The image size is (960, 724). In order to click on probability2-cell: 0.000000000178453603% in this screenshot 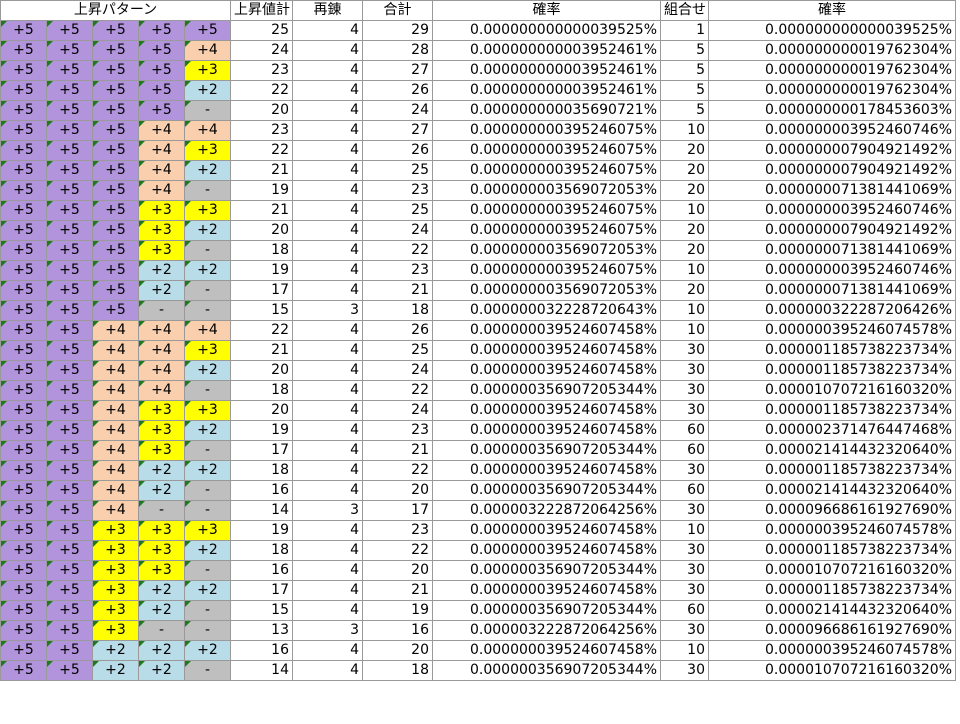, I will do `click(832, 110)`.